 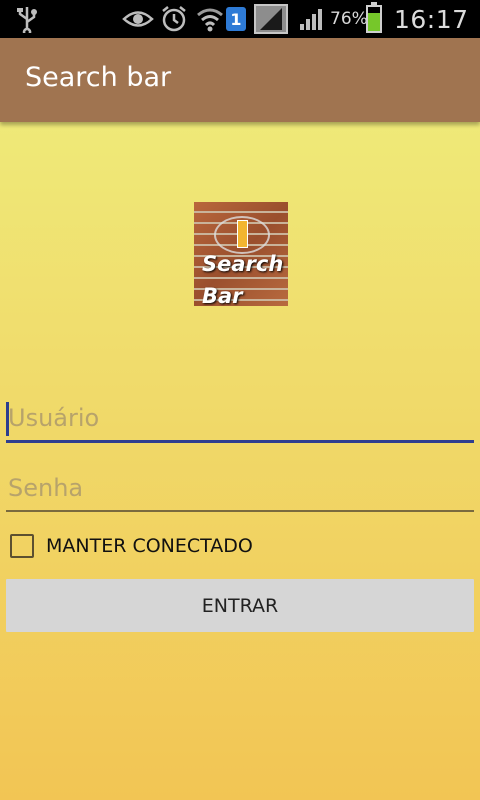 I want to click on pencil-icon, so click(x=242, y=234).